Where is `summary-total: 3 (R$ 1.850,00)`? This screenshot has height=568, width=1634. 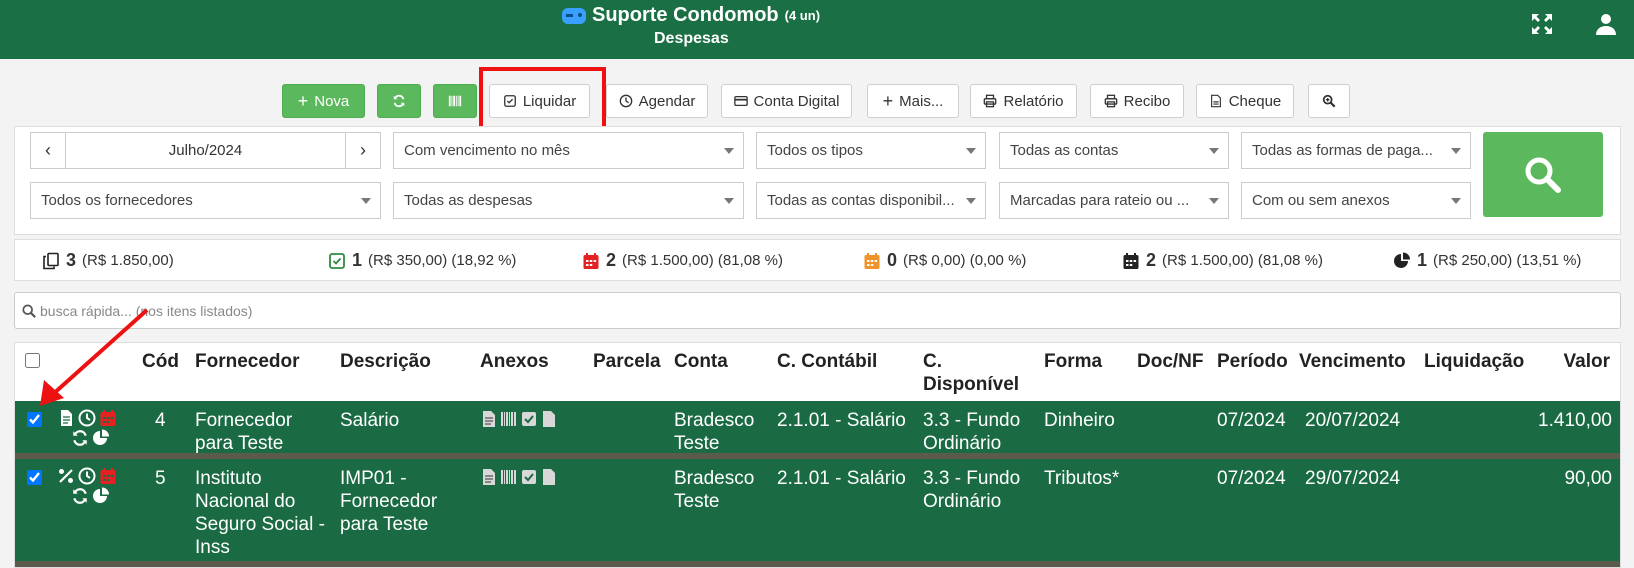
summary-total: 3 (R$ 1.850,00) is located at coordinates (108, 260).